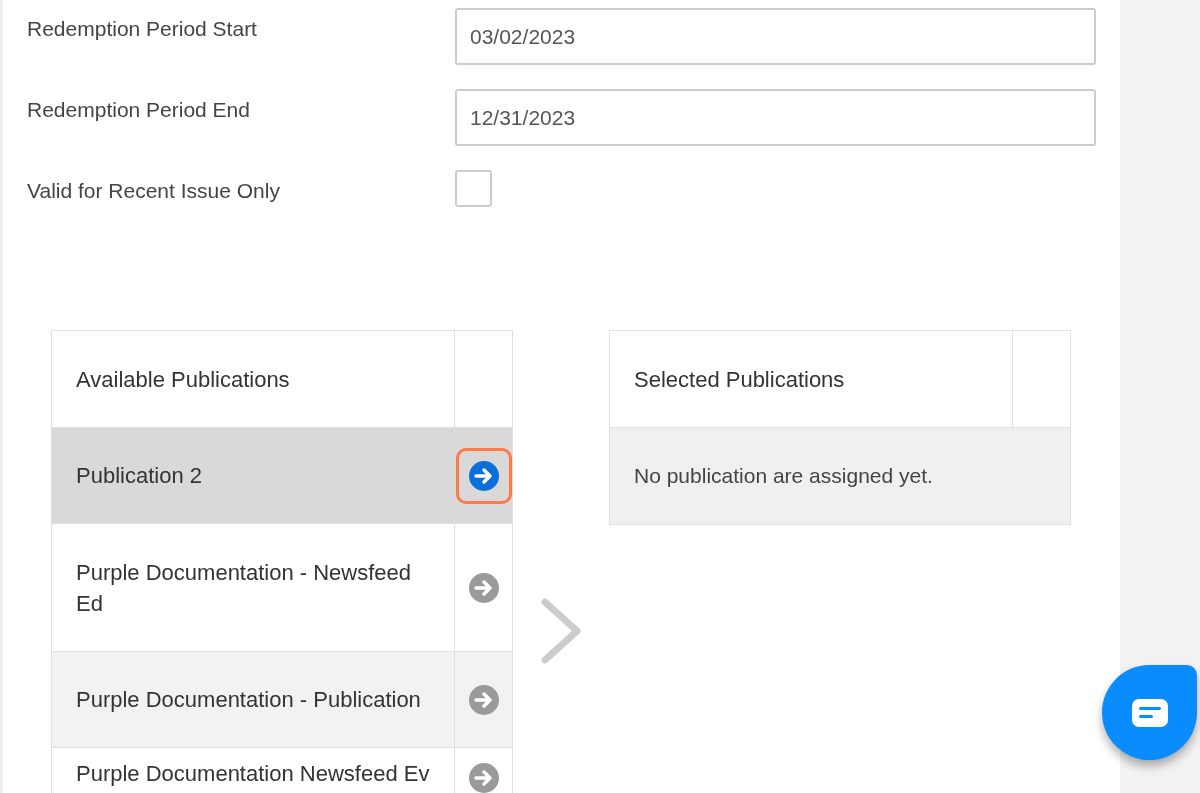  I want to click on list-row: Purple Documentation - Newsfeed Ed, so click(282, 588).